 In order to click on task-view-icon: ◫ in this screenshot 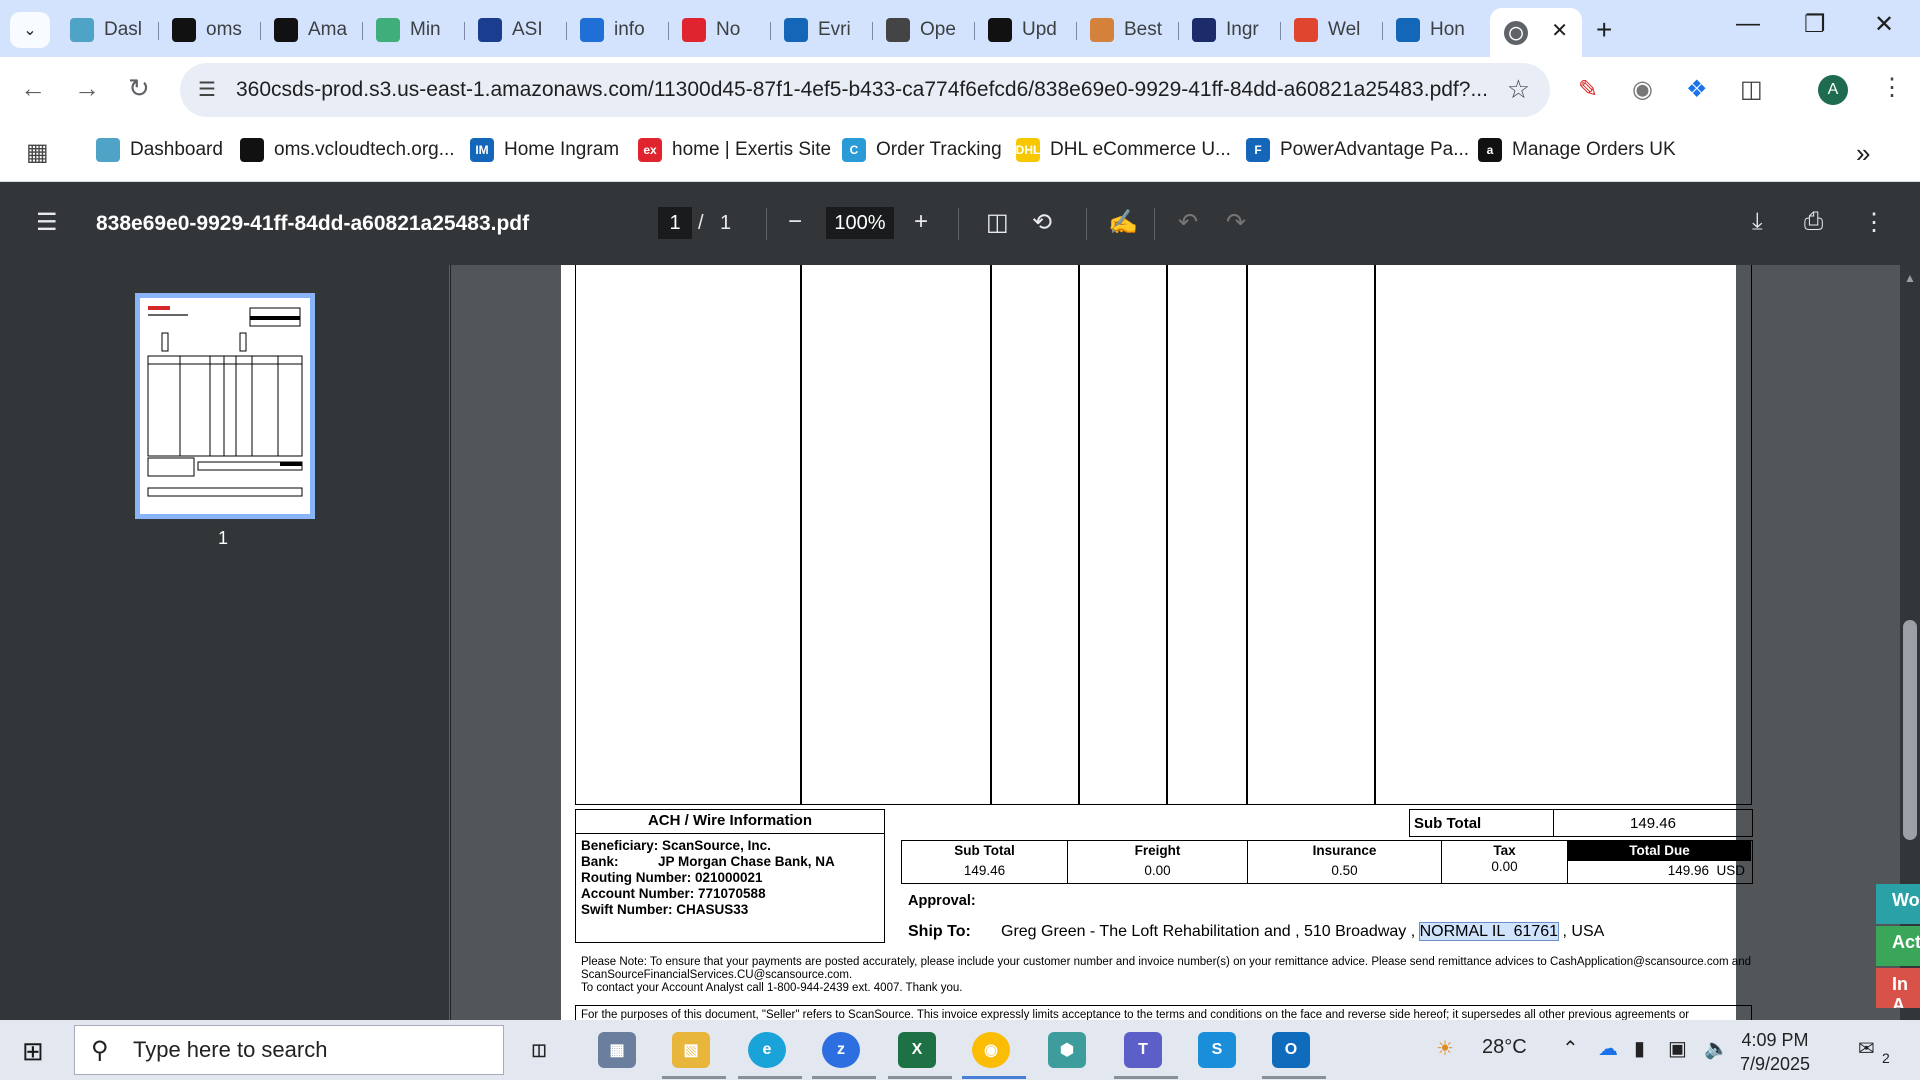, I will do `click(539, 1050)`.